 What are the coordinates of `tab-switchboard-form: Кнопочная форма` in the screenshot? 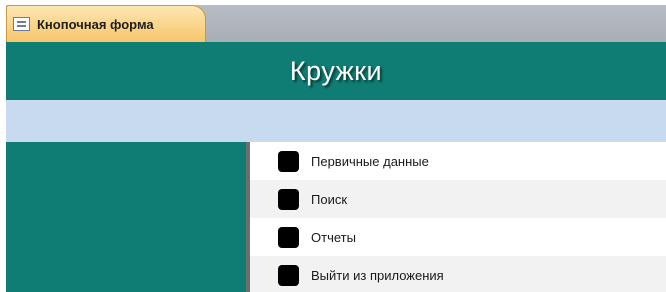 It's located at (106, 23).